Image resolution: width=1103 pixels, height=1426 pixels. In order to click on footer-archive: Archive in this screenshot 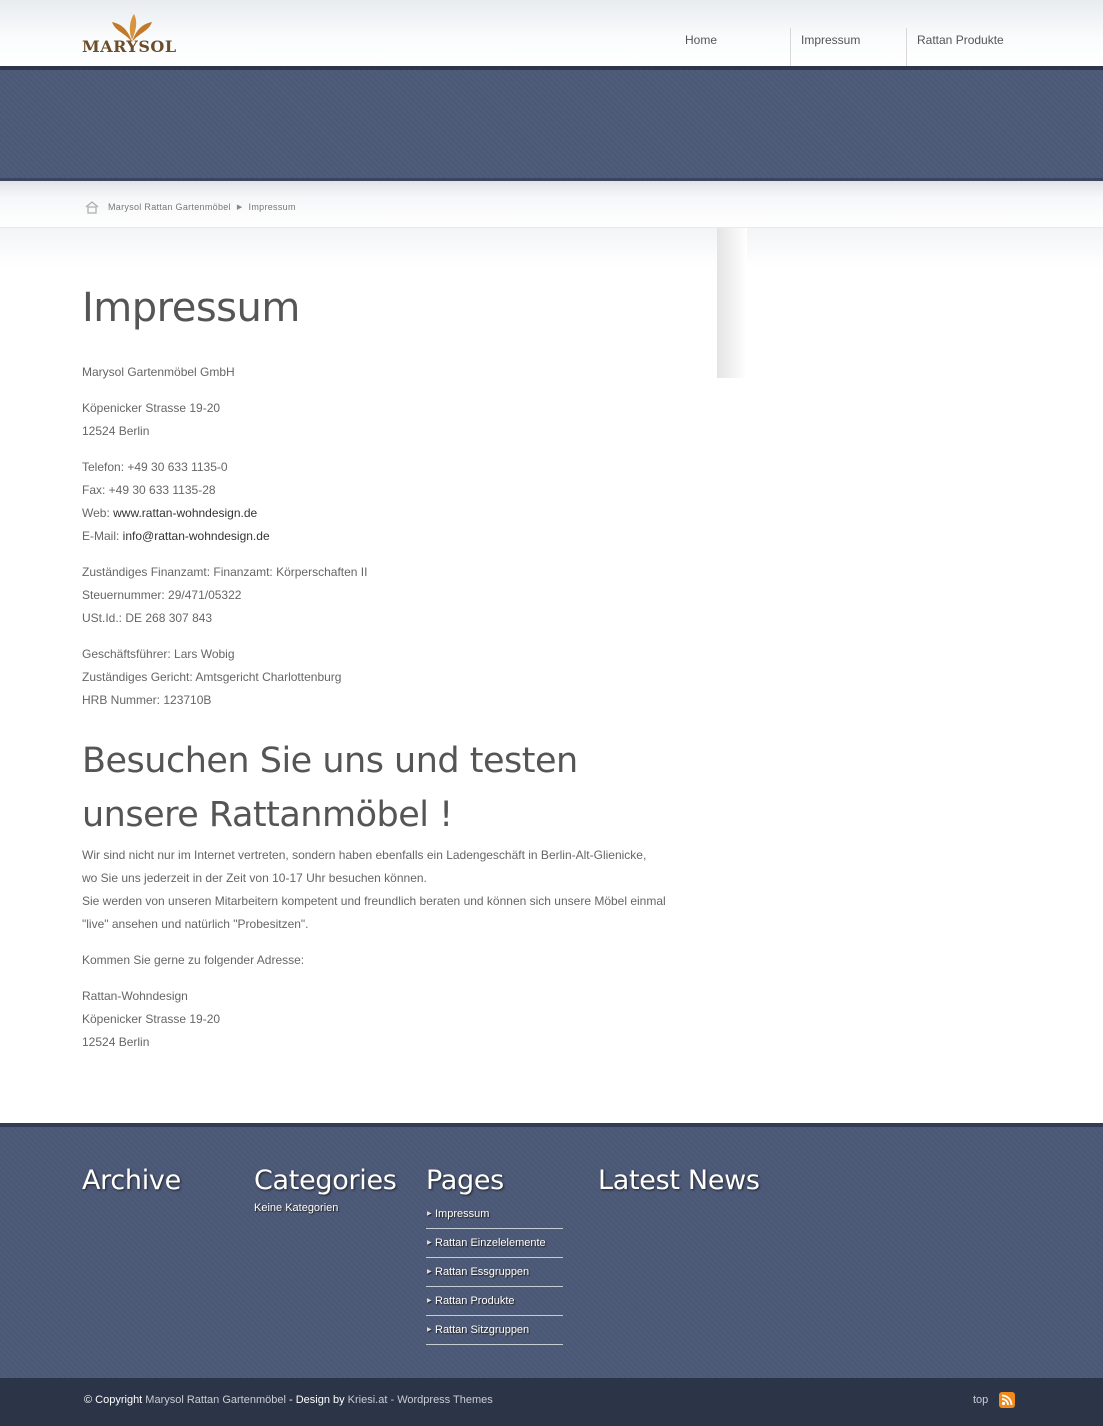, I will do `click(131, 1180)`.